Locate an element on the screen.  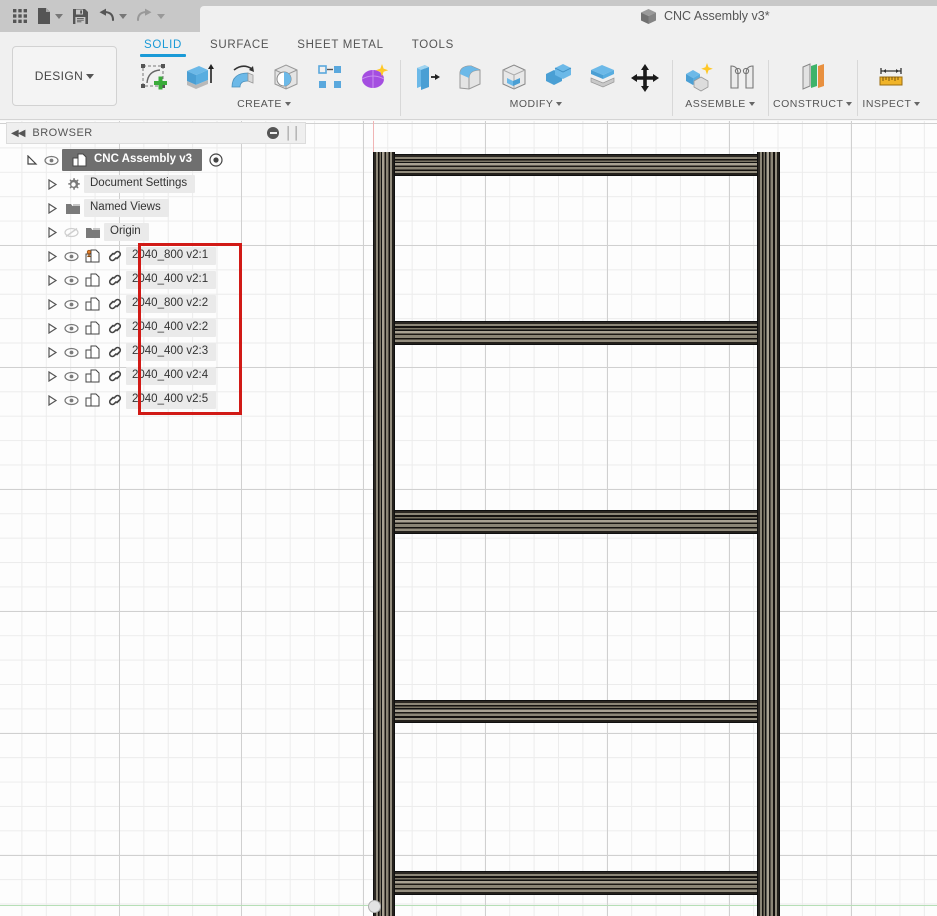
new-file-button is located at coordinates (50, 16).